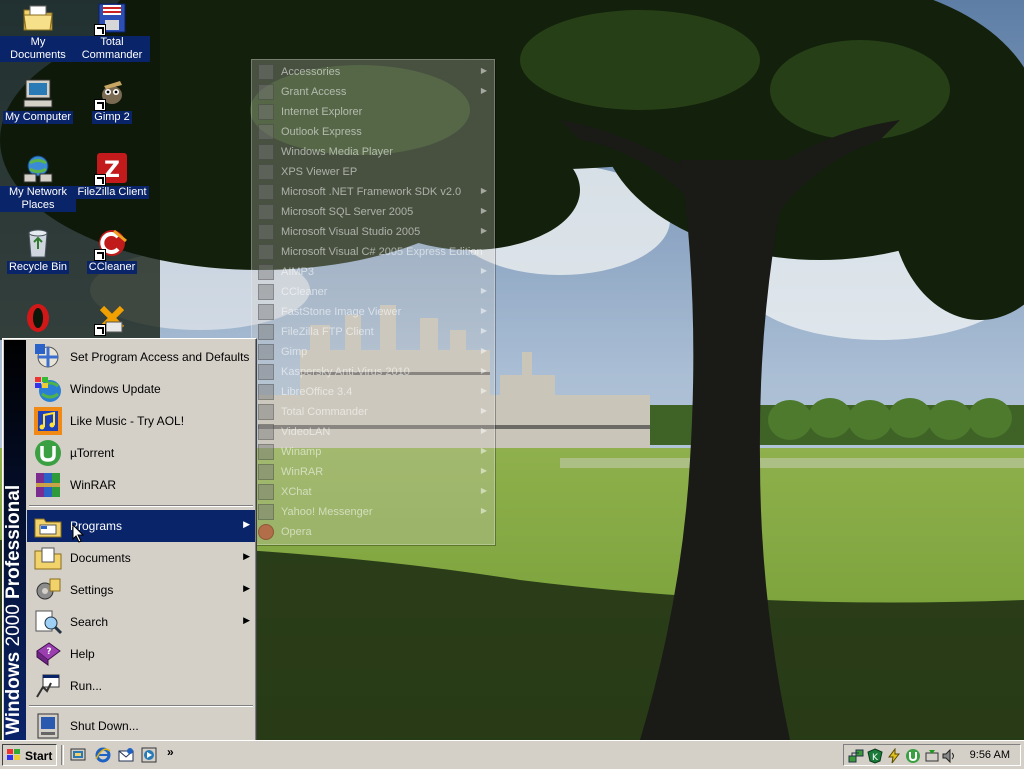 The width and height of the screenshot is (1024, 769). Describe the element at coordinates (337, 152) in the screenshot. I see `programs-item-label: Windows Media Player` at that location.